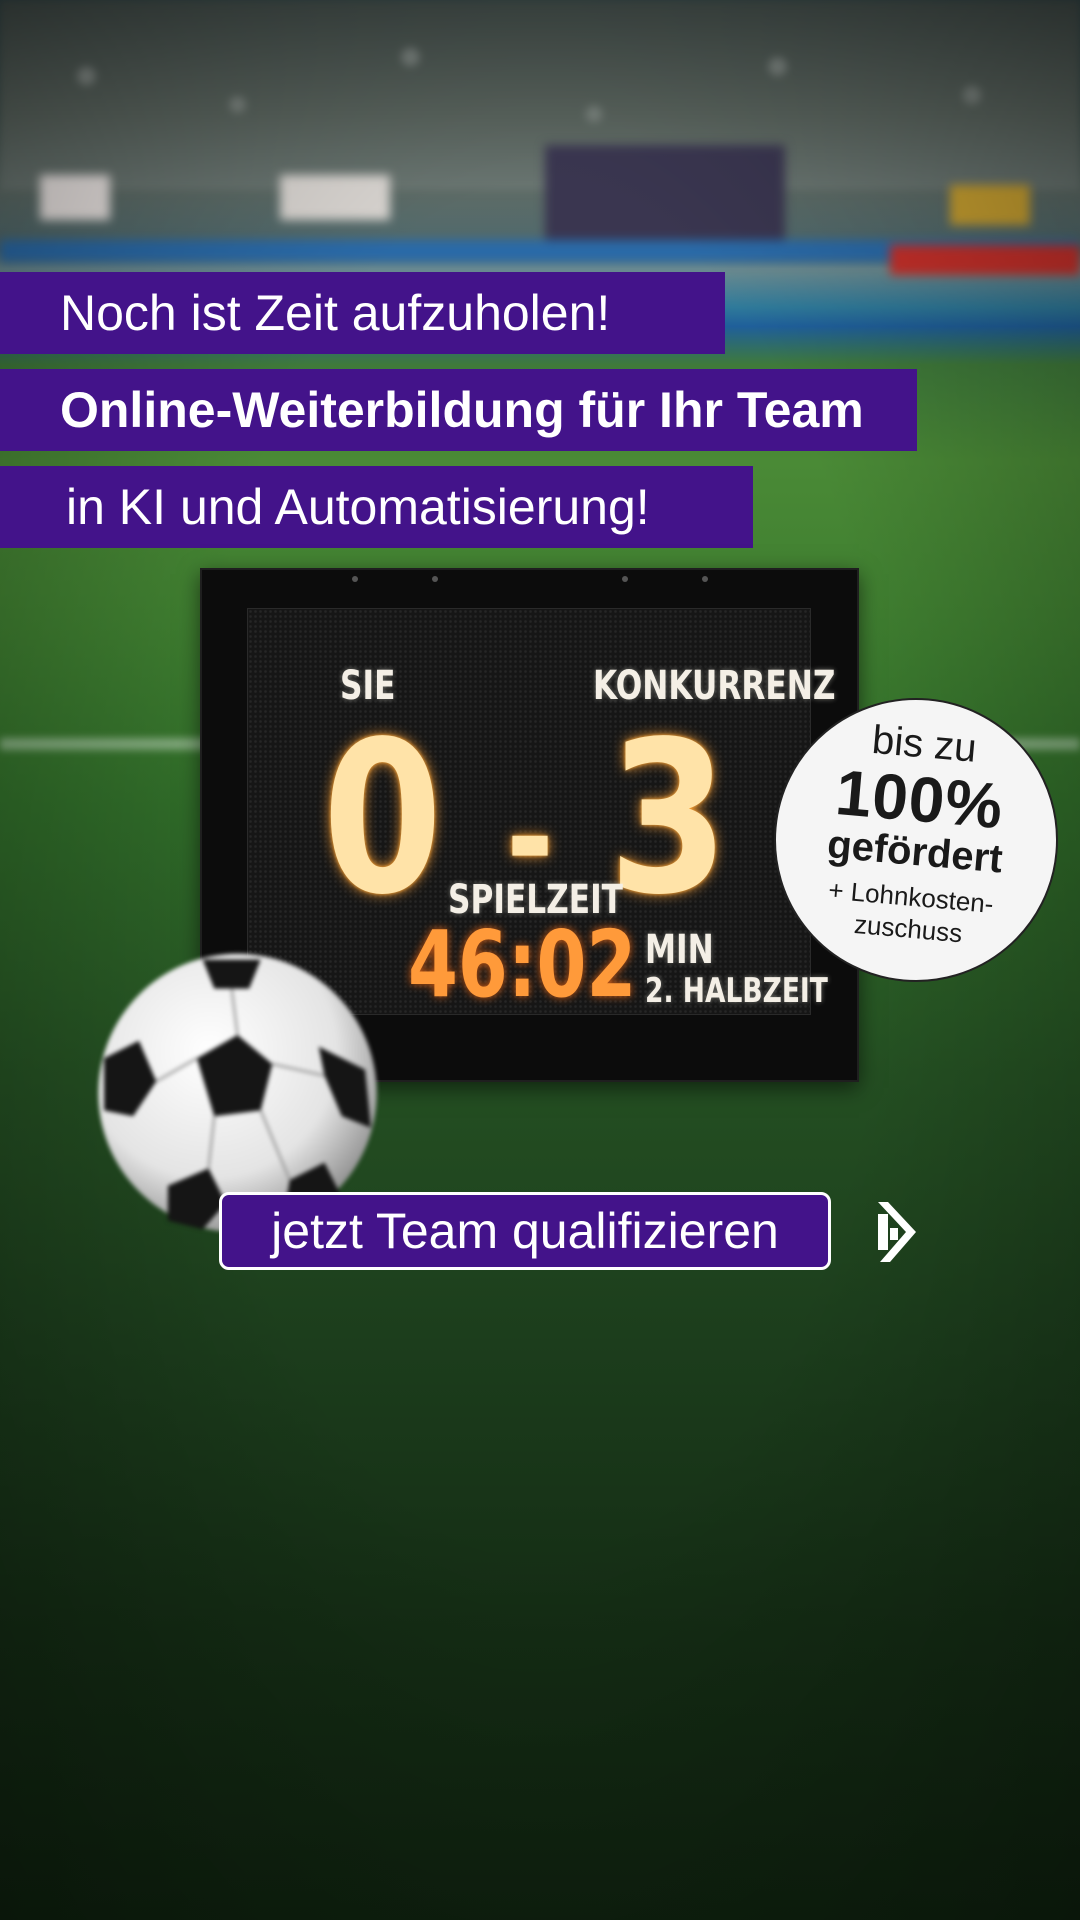 This screenshot has width=1080, height=1920. What do you see at coordinates (736, 991) in the screenshot?
I see `match-period: 2. HALBZEIT` at bounding box center [736, 991].